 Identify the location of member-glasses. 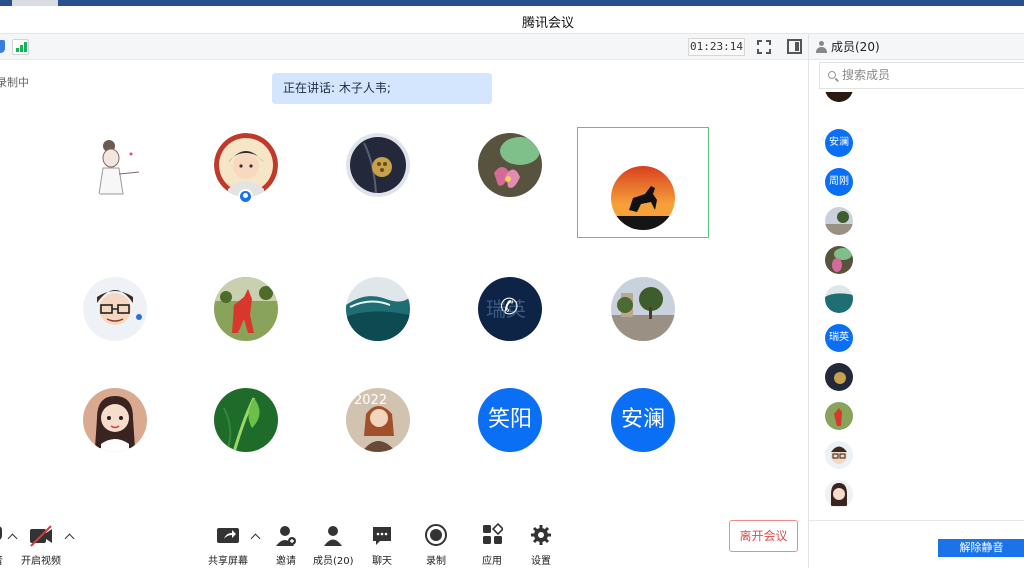
(839, 455).